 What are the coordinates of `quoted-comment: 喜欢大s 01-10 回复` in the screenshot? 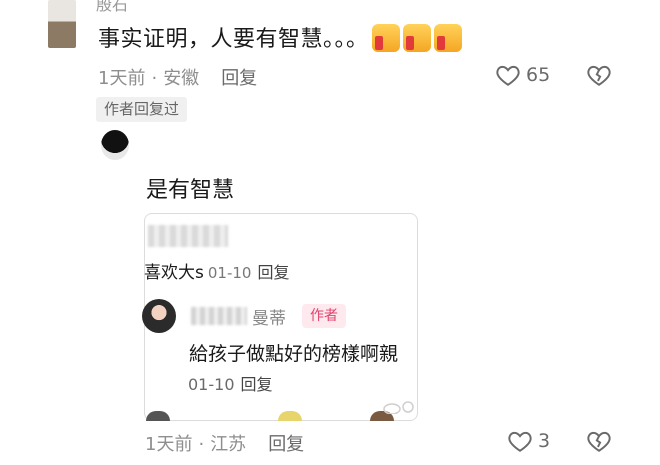 It's located at (216, 270).